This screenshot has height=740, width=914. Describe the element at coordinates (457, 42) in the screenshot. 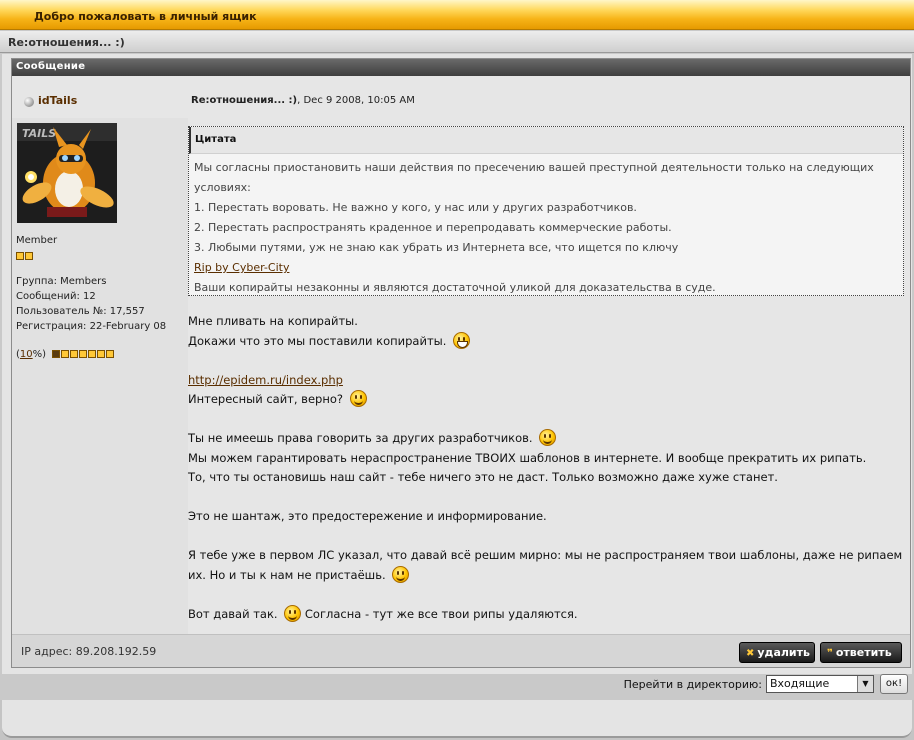

I see `thread-title-bar: Re:отношения... :)` at that location.